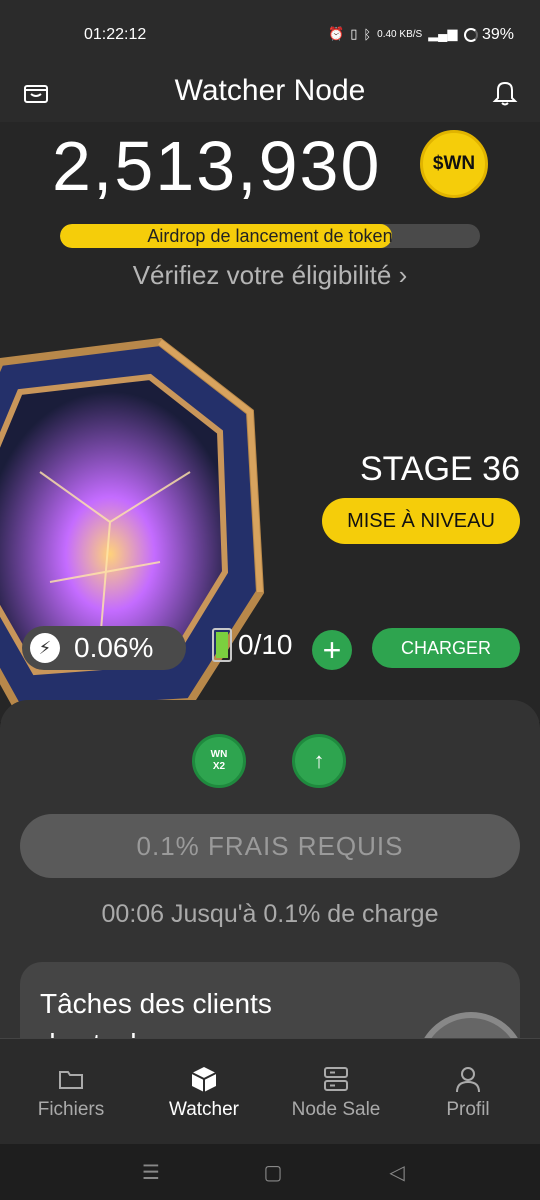 The width and height of the screenshot is (540, 1200). What do you see at coordinates (468, 1080) in the screenshot?
I see `user-icon` at bounding box center [468, 1080].